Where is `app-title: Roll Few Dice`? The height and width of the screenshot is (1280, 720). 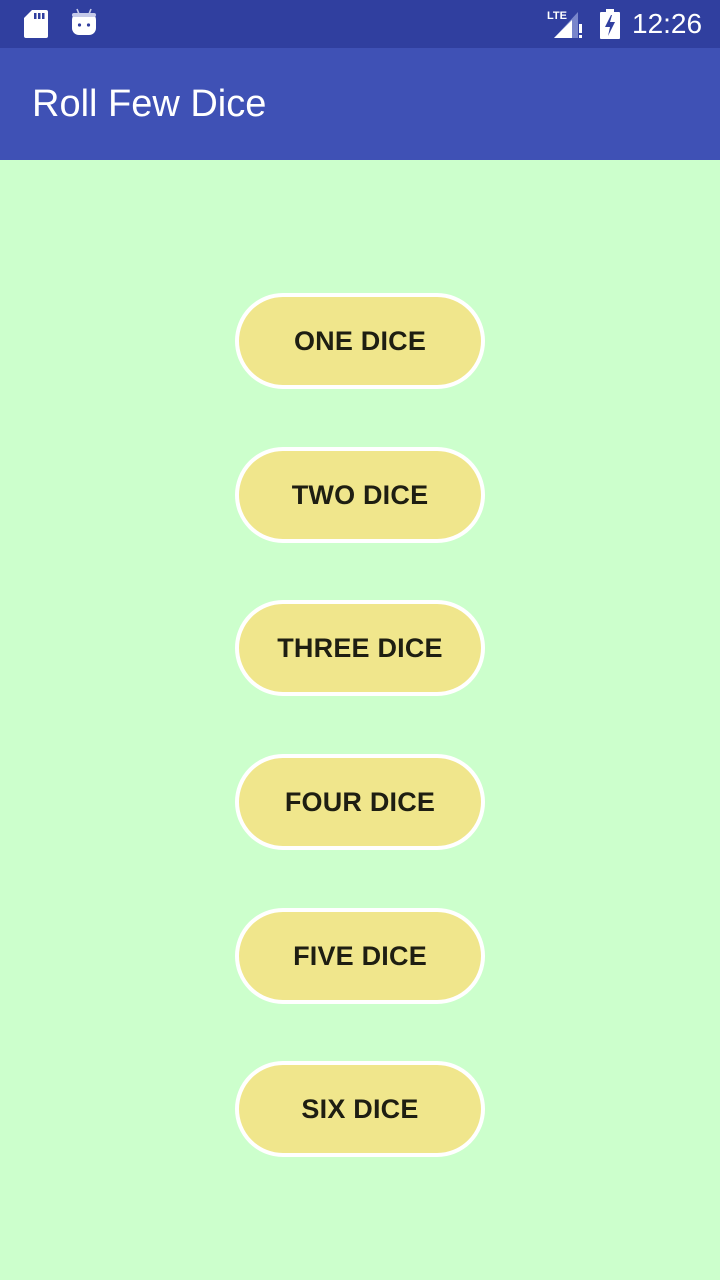
app-title: Roll Few Dice is located at coordinates (149, 104).